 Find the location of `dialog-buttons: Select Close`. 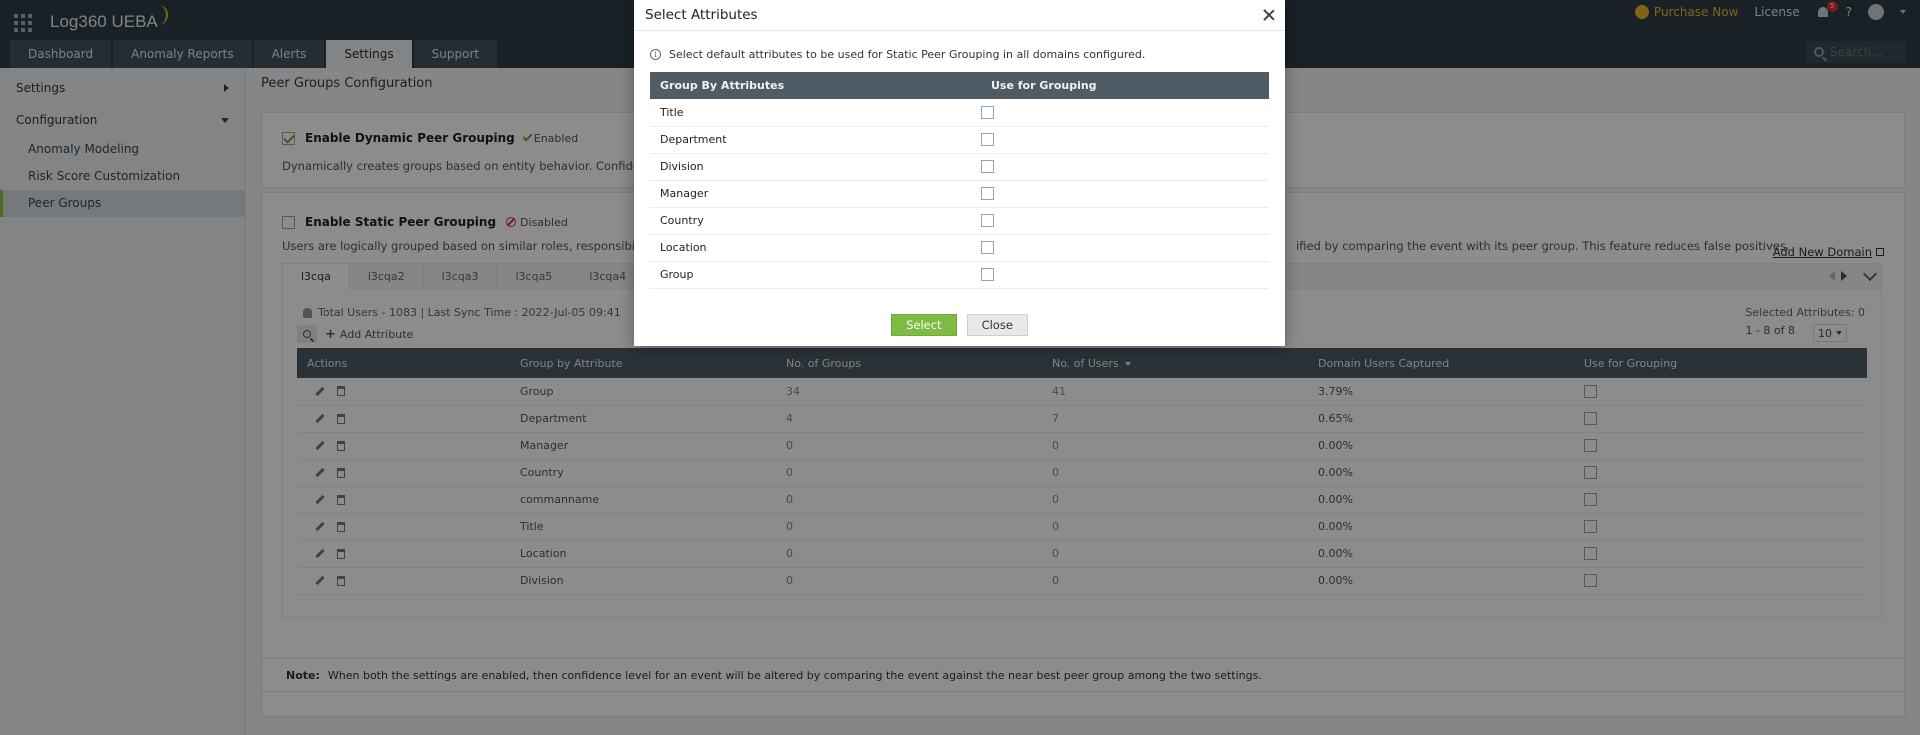

dialog-buttons: Select Close is located at coordinates (959, 325).